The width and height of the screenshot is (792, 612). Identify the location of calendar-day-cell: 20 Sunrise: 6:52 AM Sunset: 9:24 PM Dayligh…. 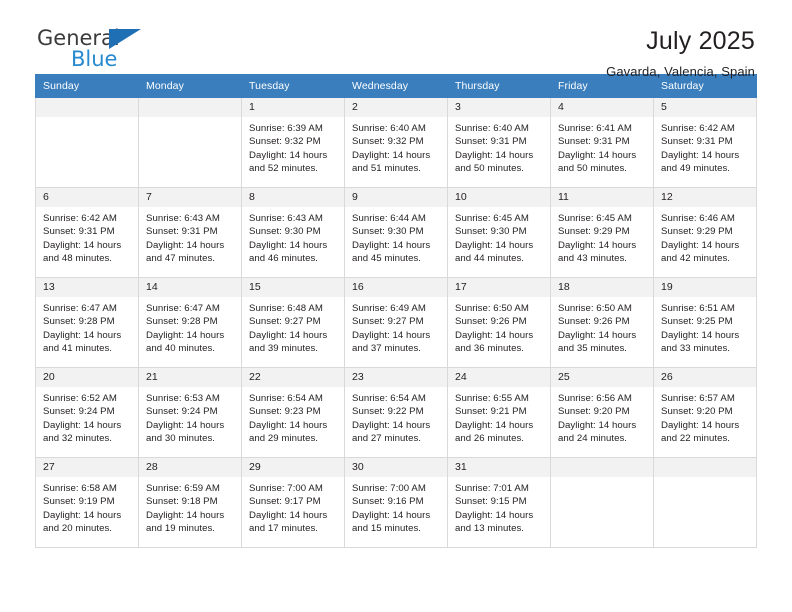
(87, 412).